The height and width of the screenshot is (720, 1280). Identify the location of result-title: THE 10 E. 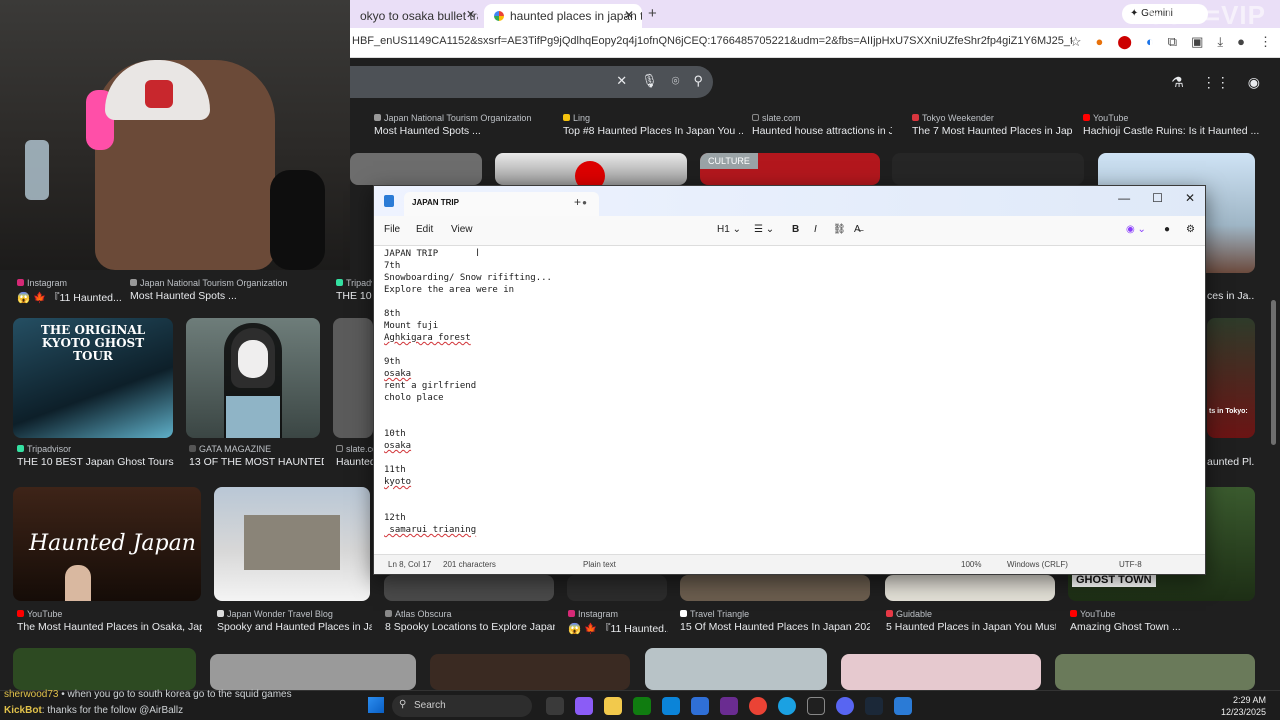
(354, 296).